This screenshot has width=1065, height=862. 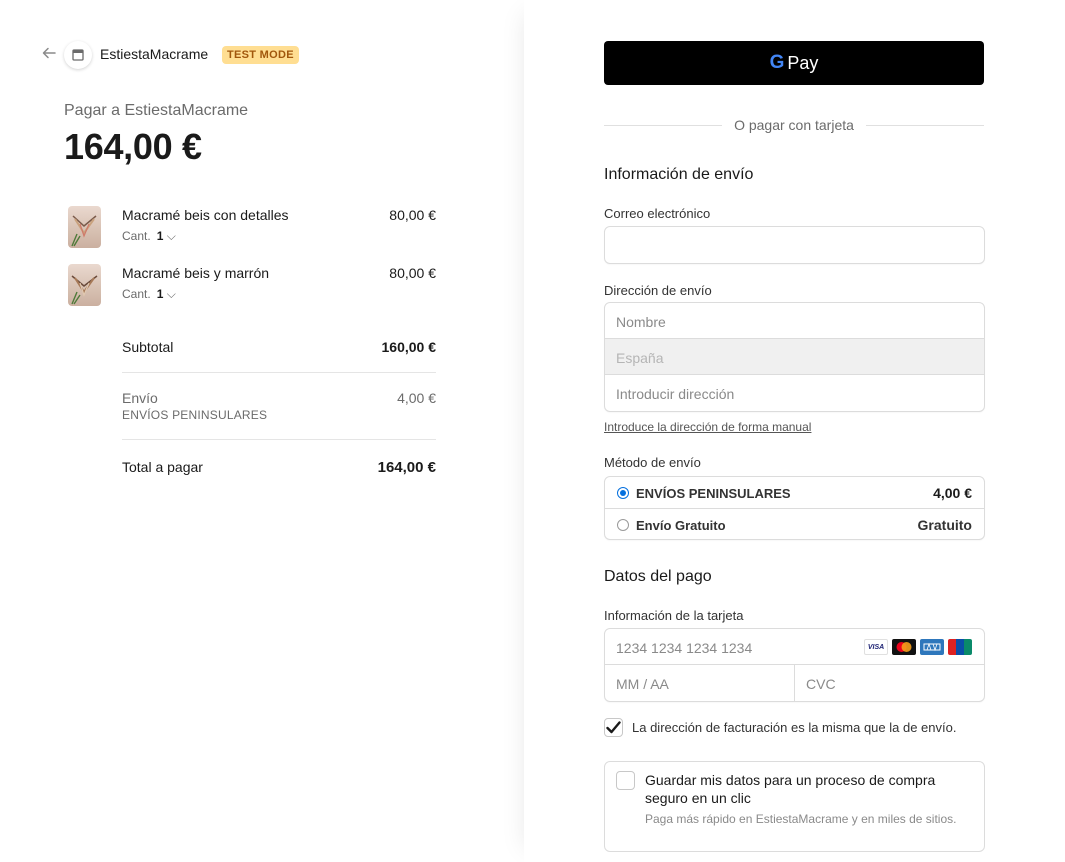 I want to click on radio-unselected, so click(x=623, y=525).